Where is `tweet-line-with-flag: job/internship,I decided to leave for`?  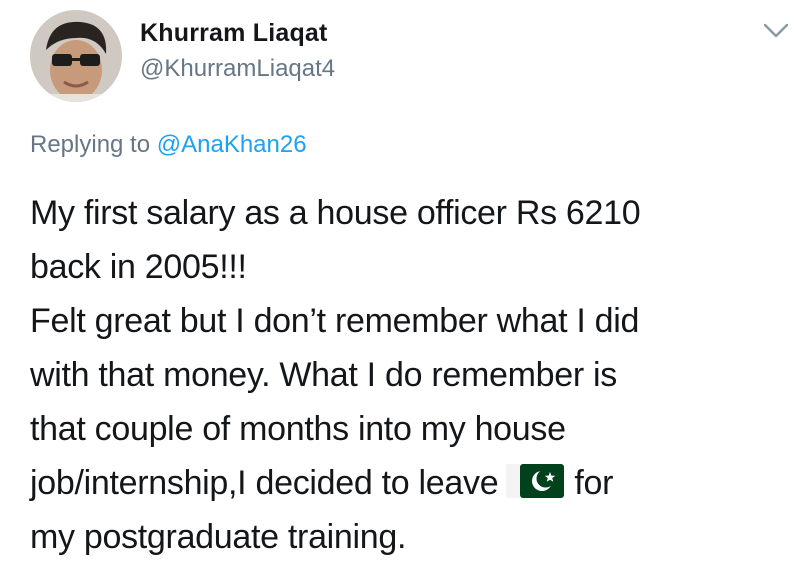
tweet-line-with-flag: job/internship,I decided to leave for is located at coordinates (410, 483).